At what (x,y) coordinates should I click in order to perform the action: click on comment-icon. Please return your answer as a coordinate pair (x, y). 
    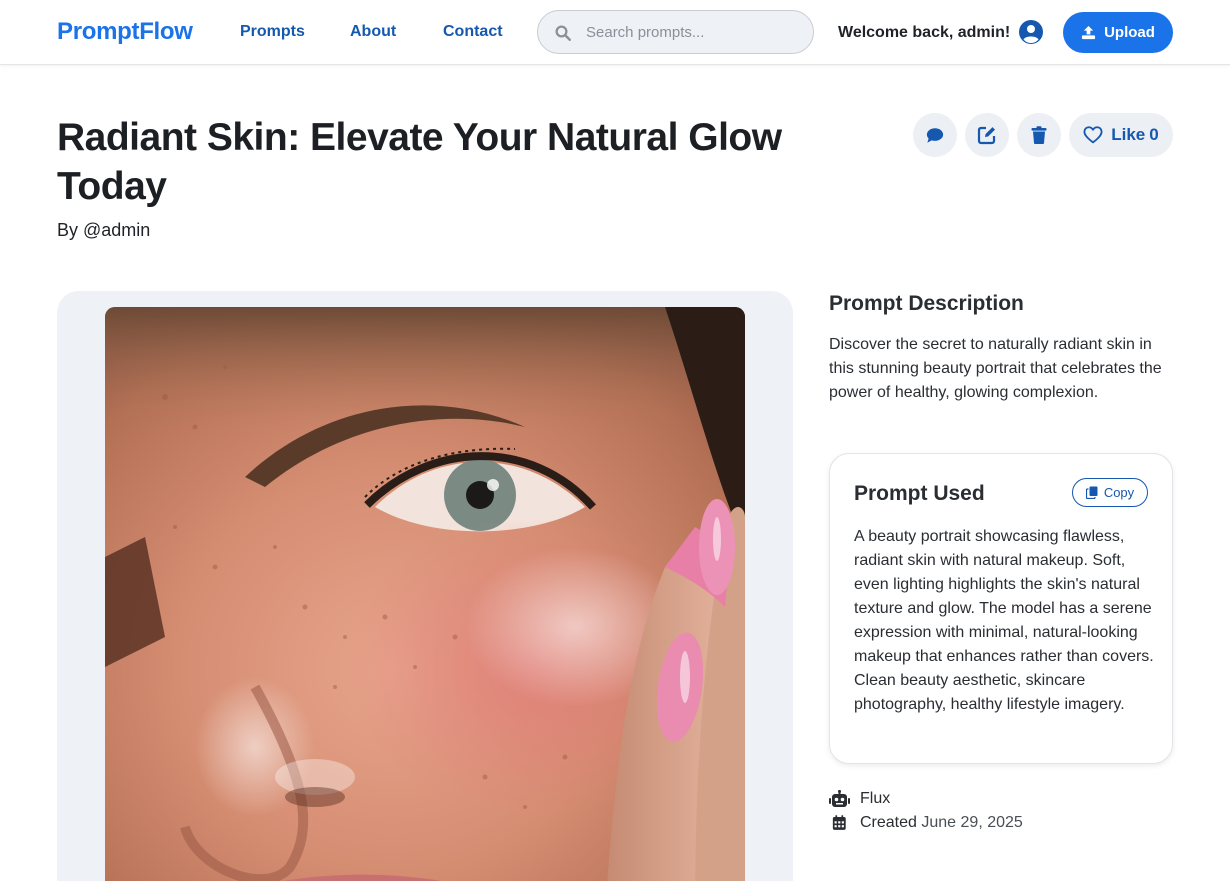
    Looking at the image, I should click on (935, 135).